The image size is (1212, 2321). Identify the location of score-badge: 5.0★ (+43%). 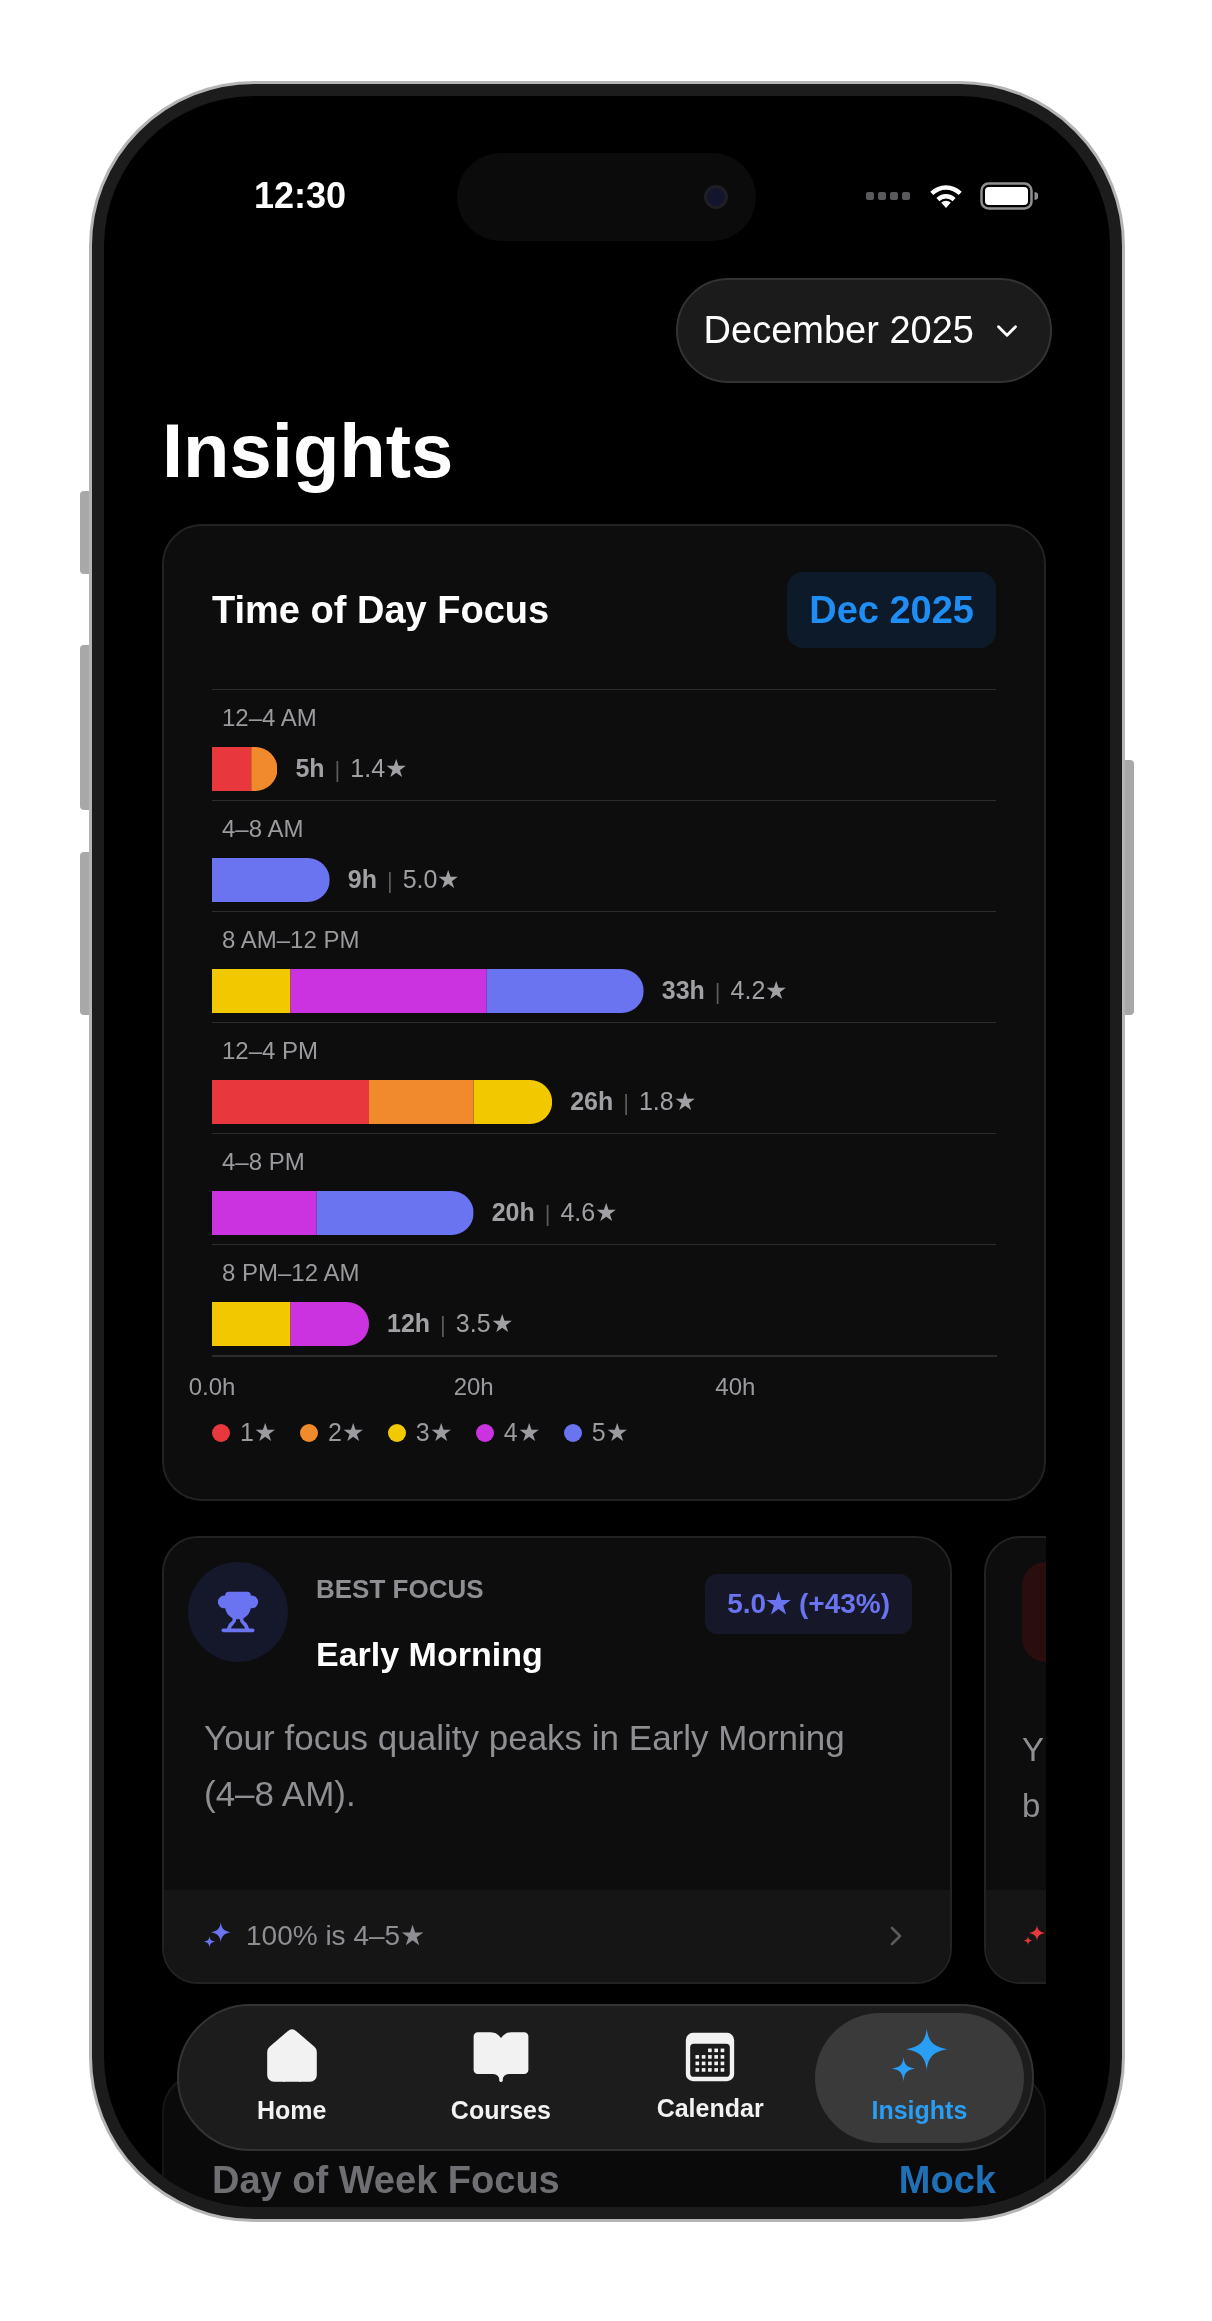
(808, 1604).